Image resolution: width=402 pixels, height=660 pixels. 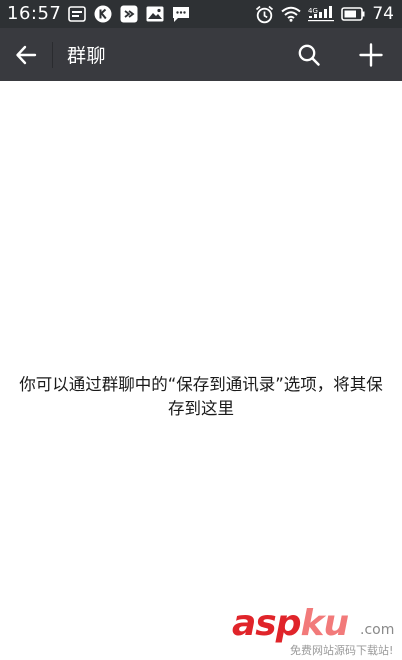 I want to click on action-bar: 群聊, so click(x=201, y=54).